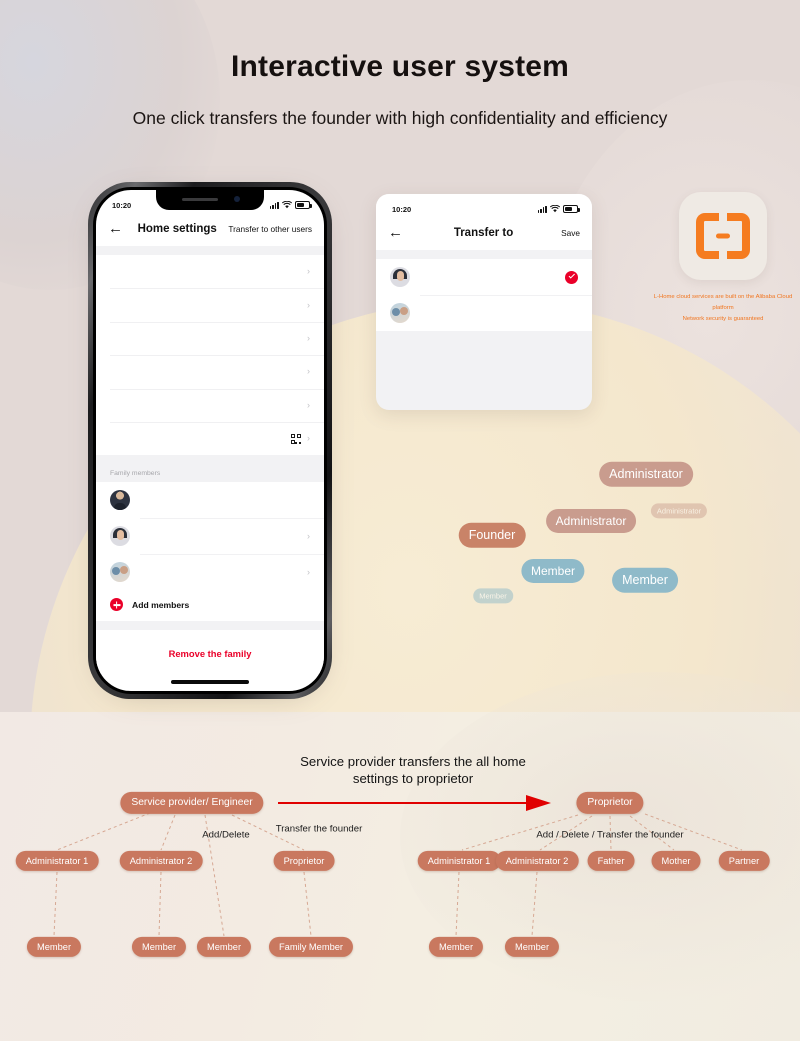 The width and height of the screenshot is (800, 1041). Describe the element at coordinates (192, 803) in the screenshot. I see `diagram-node: Service provider/ Engineer` at that location.